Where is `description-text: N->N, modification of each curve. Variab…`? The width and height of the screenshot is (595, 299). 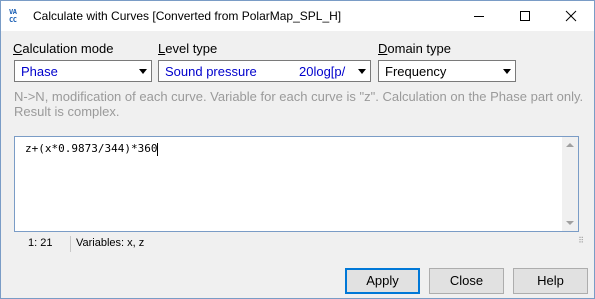 description-text: N->N, modification of each curve. Variab… is located at coordinates (299, 104).